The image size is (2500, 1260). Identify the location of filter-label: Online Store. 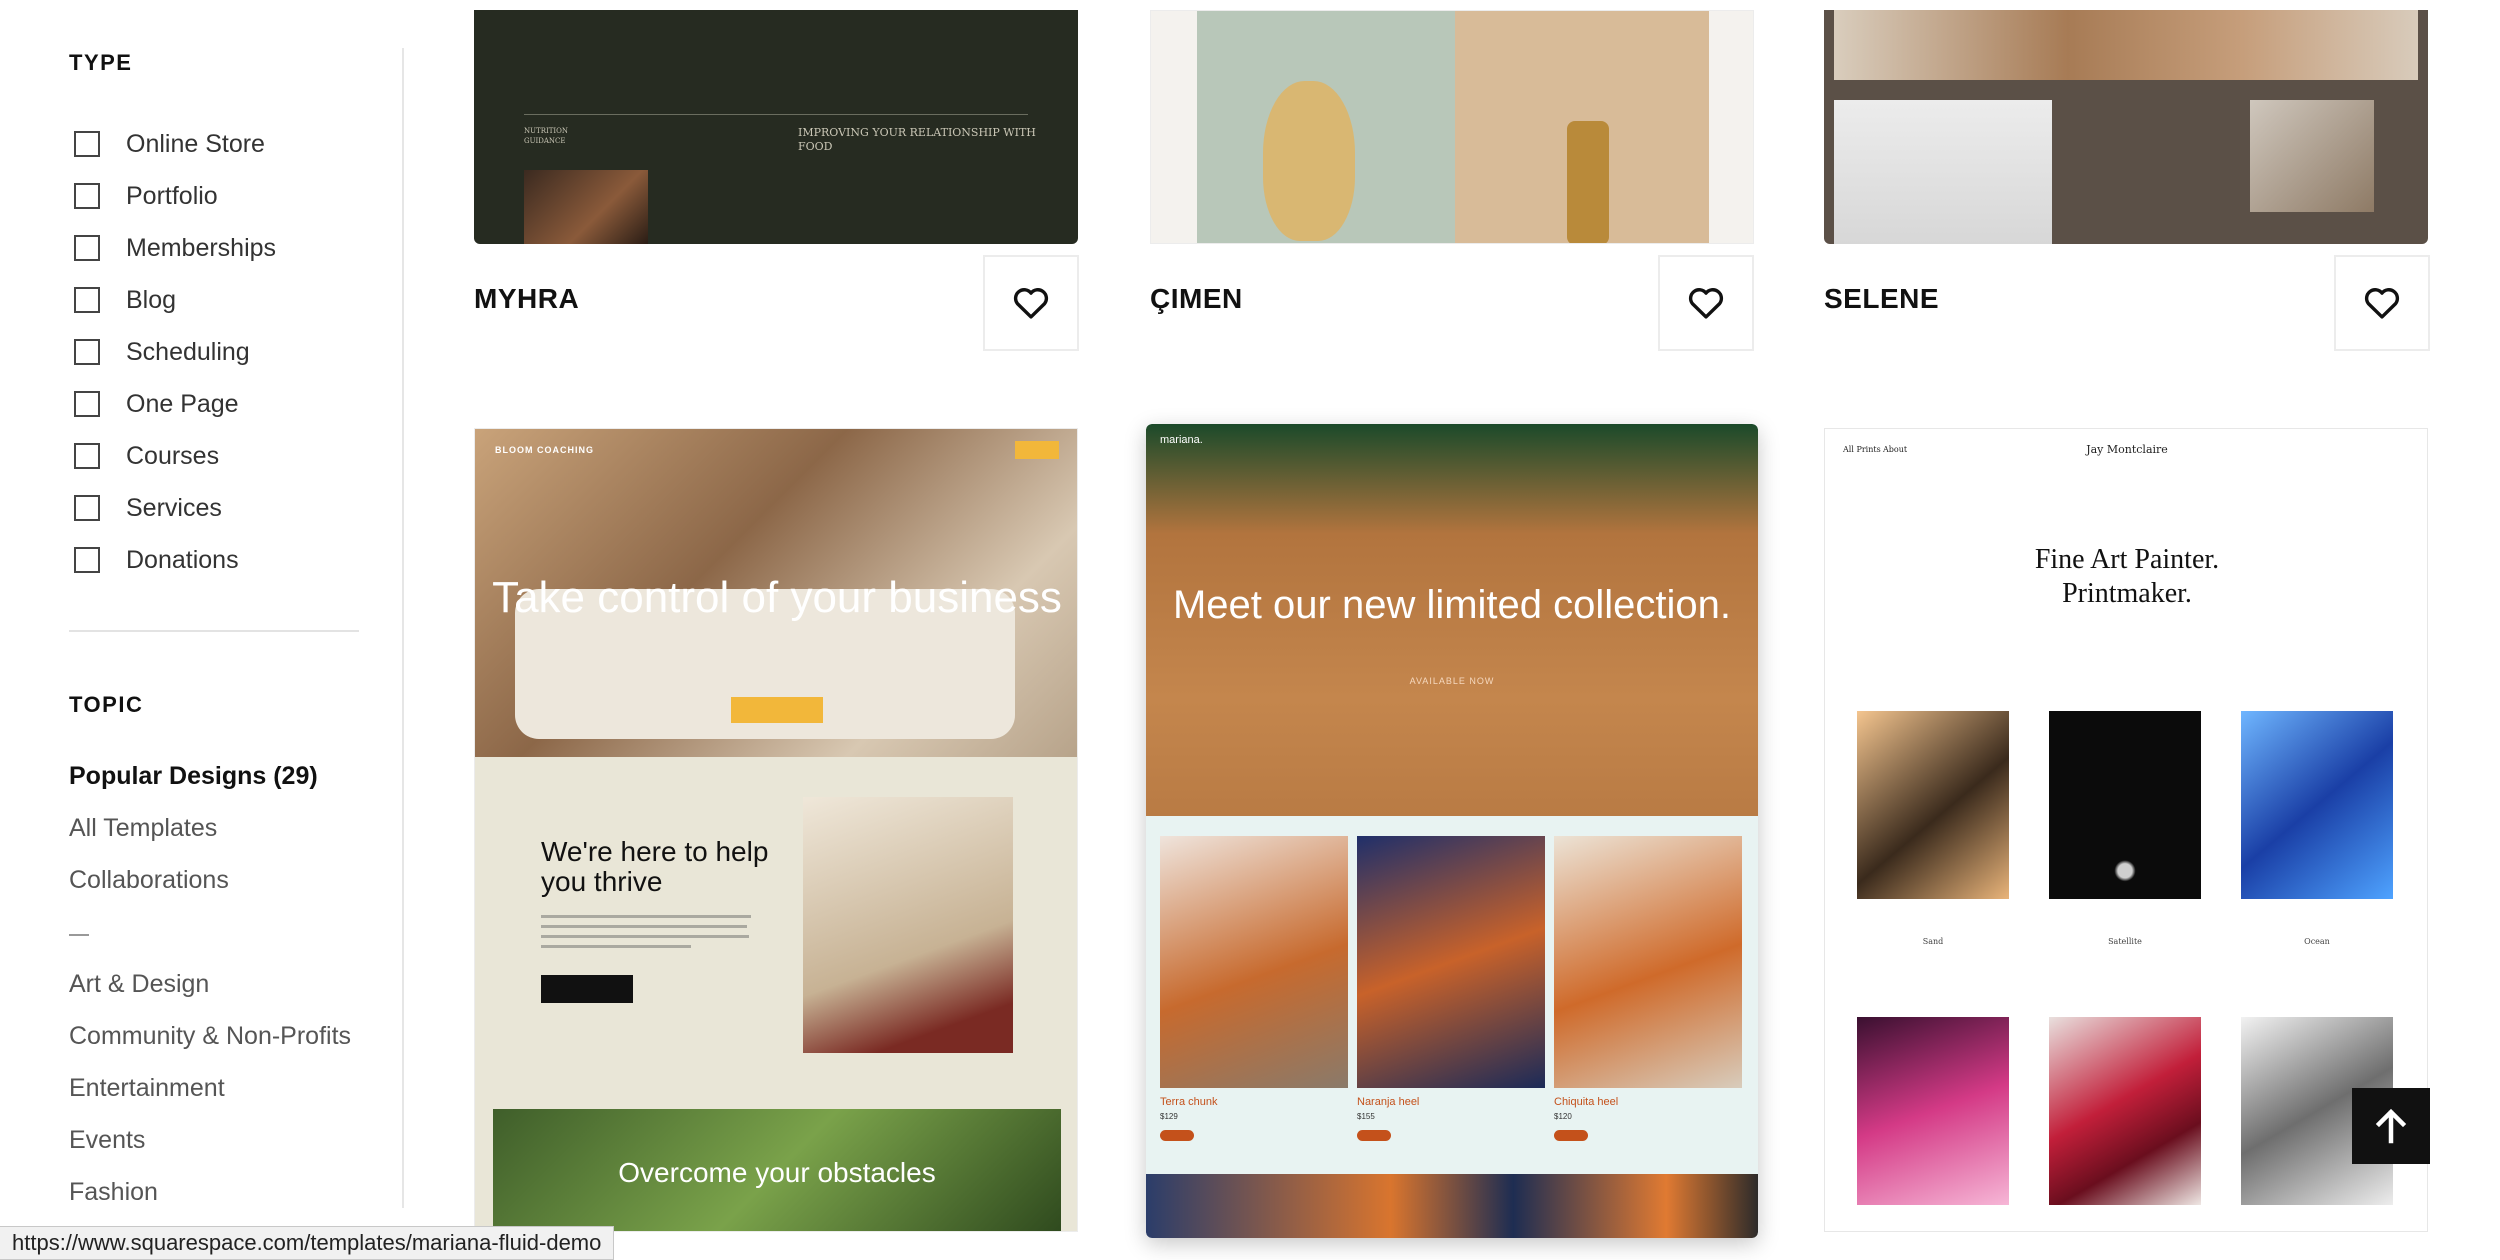
(195, 143).